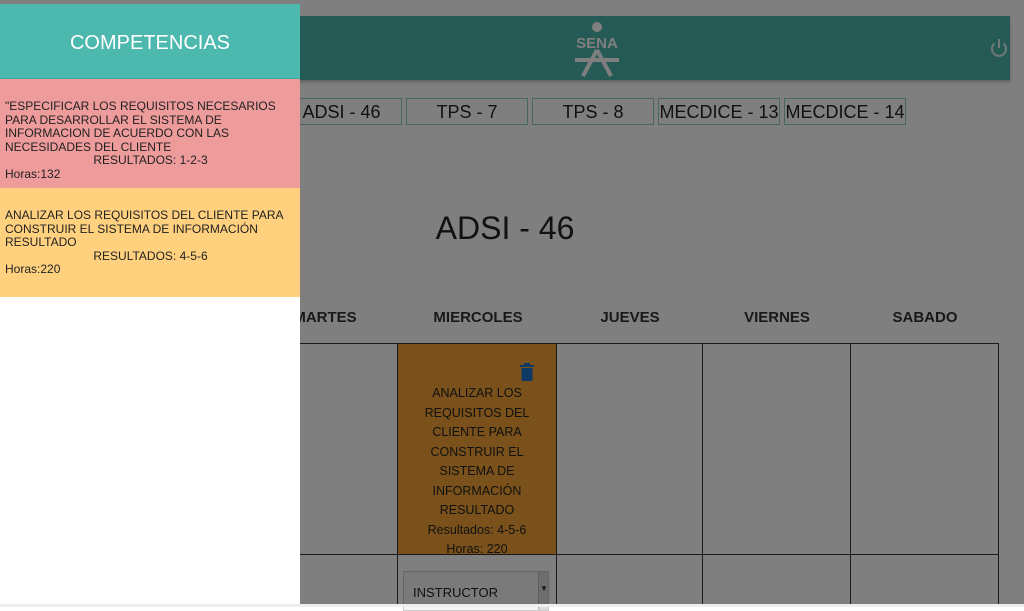 This screenshot has height=611, width=1024. Describe the element at coordinates (150, 160) in the screenshot. I see `competencia-resultados: RESULTADOS: 1-2-3` at that location.